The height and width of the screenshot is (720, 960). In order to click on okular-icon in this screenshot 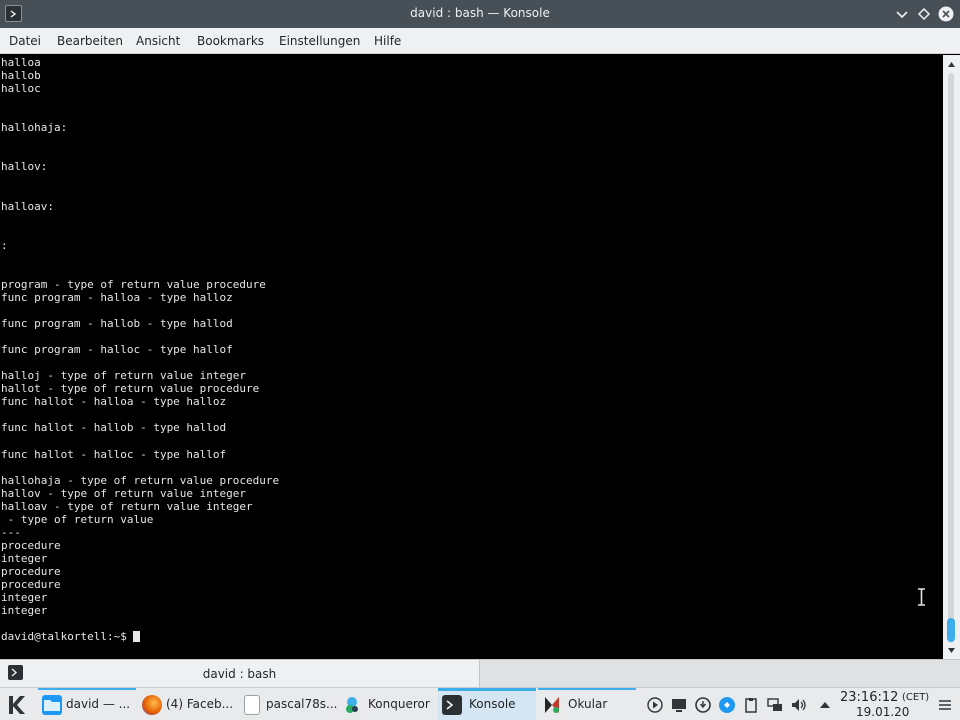, I will do `click(552, 705)`.